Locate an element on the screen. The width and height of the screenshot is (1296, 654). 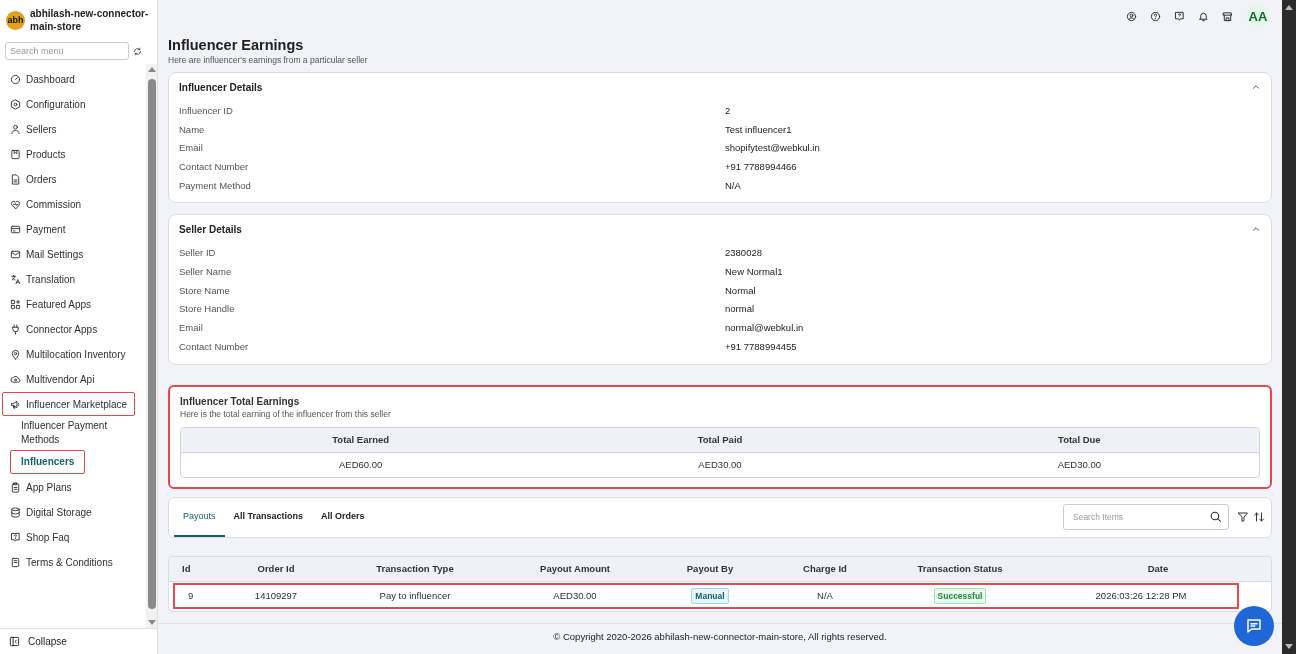
chat-bubble-icon is located at coordinates (1254, 626).